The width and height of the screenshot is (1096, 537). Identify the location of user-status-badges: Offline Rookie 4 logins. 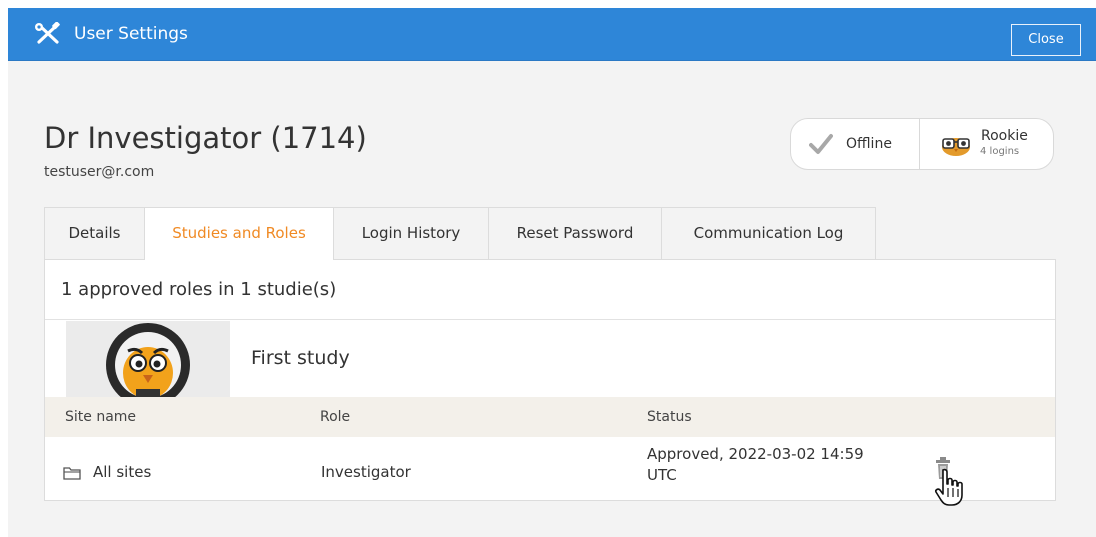
(922, 144).